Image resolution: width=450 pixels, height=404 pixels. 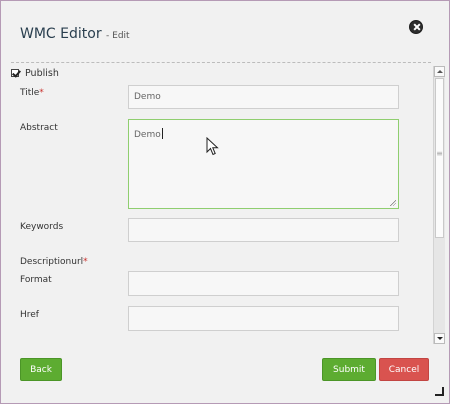 I want to click on title-label-text: Title, so click(x=30, y=93).